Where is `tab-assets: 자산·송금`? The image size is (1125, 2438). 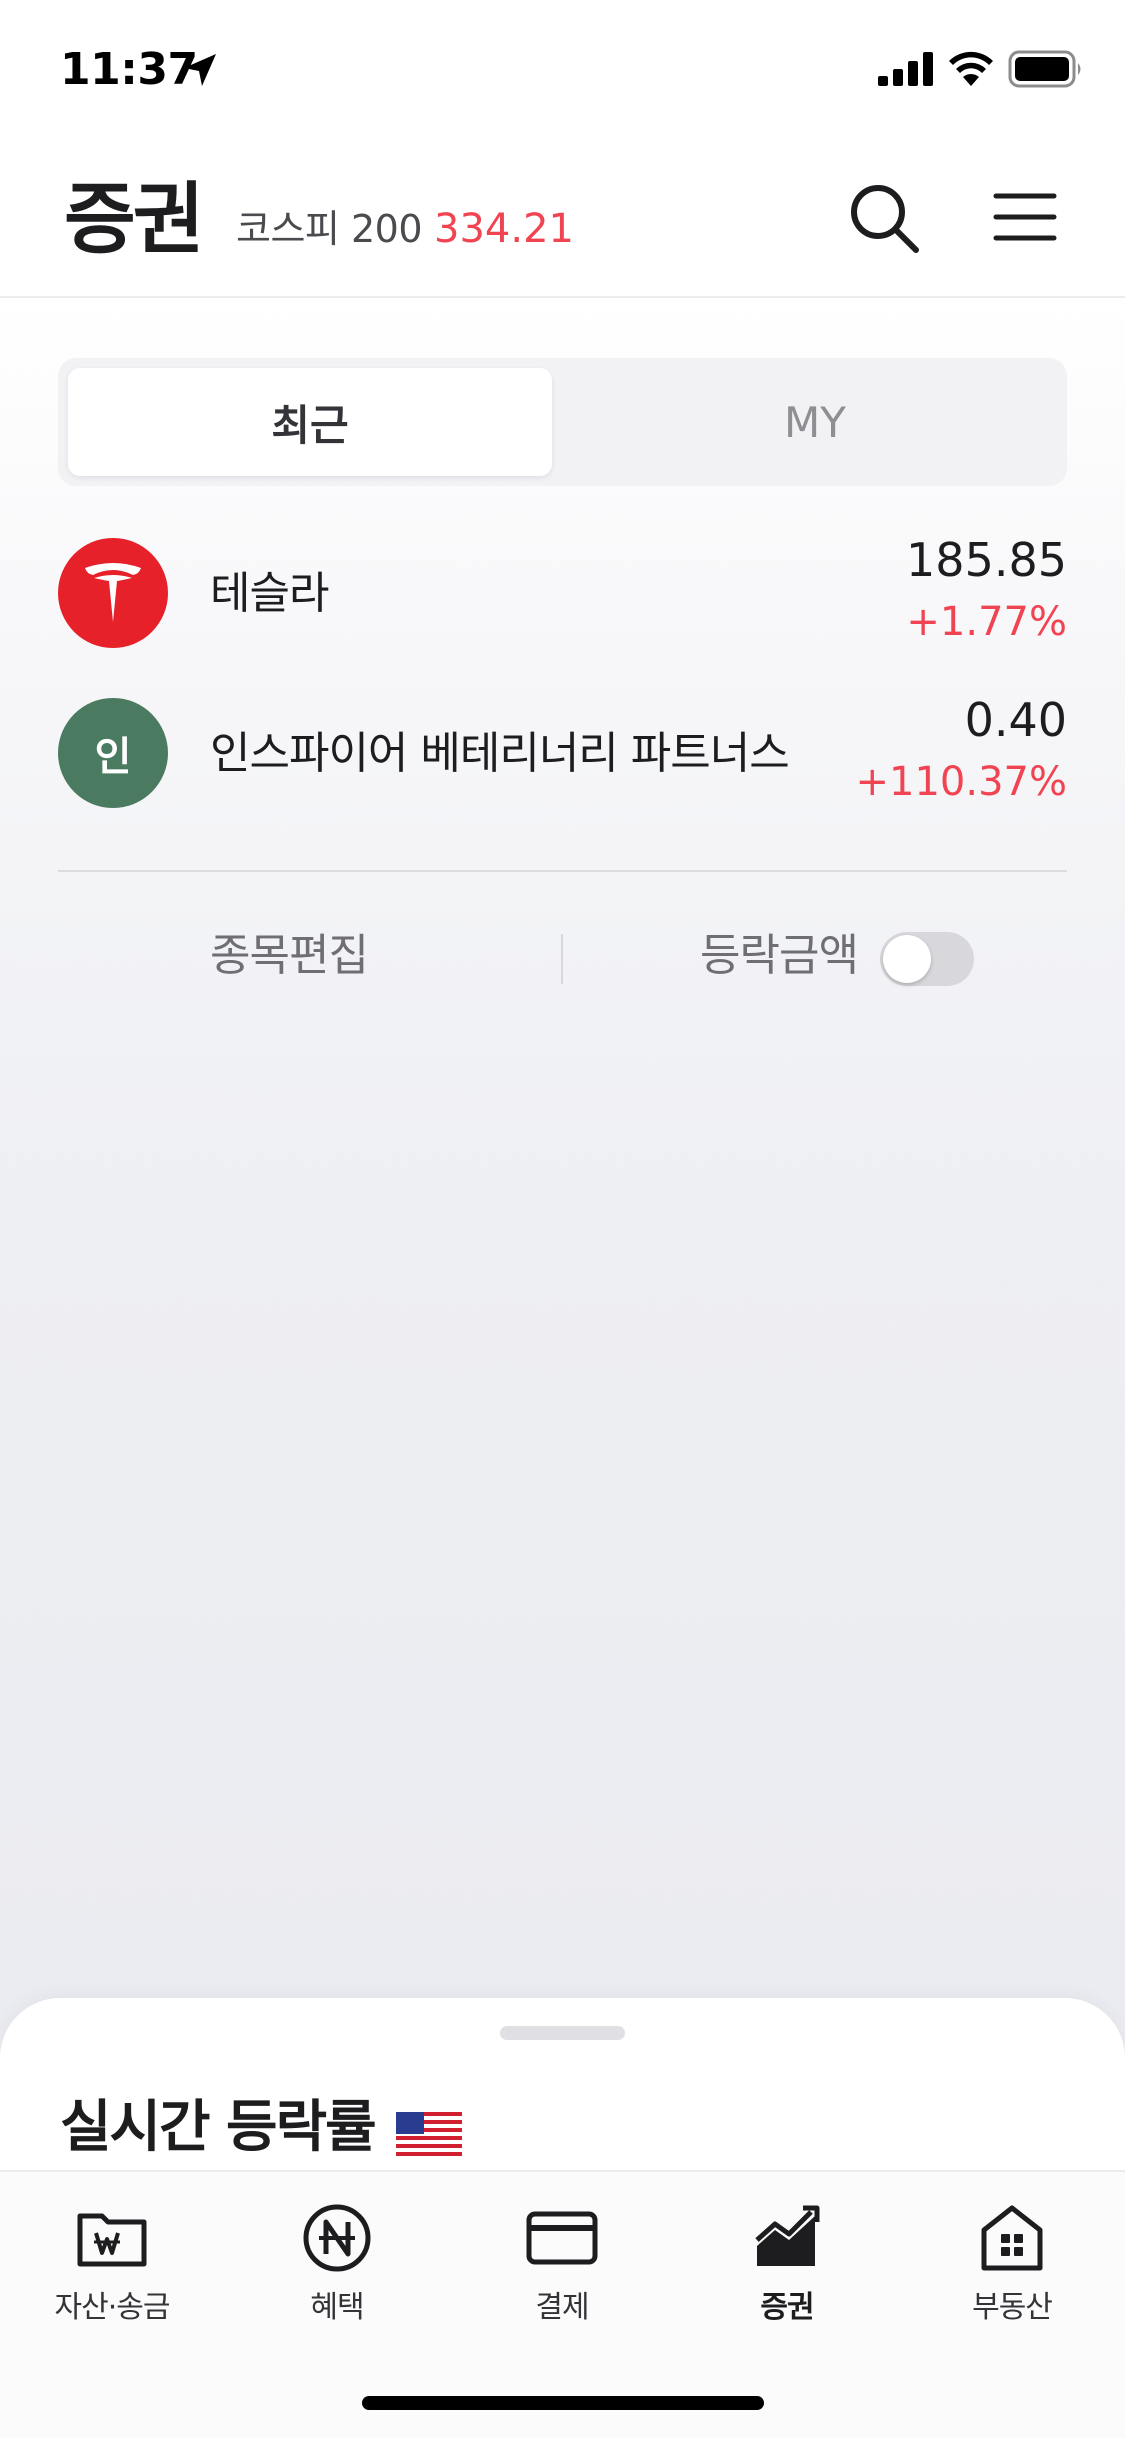
tab-assets: 자산·송금 is located at coordinates (112, 2275).